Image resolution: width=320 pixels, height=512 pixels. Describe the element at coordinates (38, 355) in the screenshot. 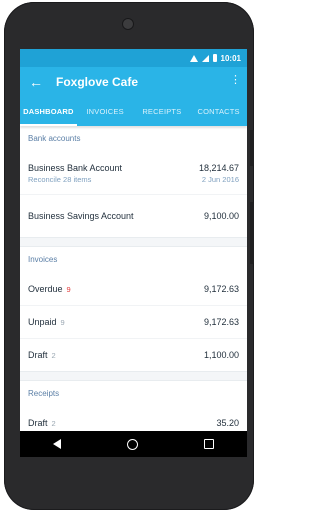

I see `invoice-status: Draft` at that location.